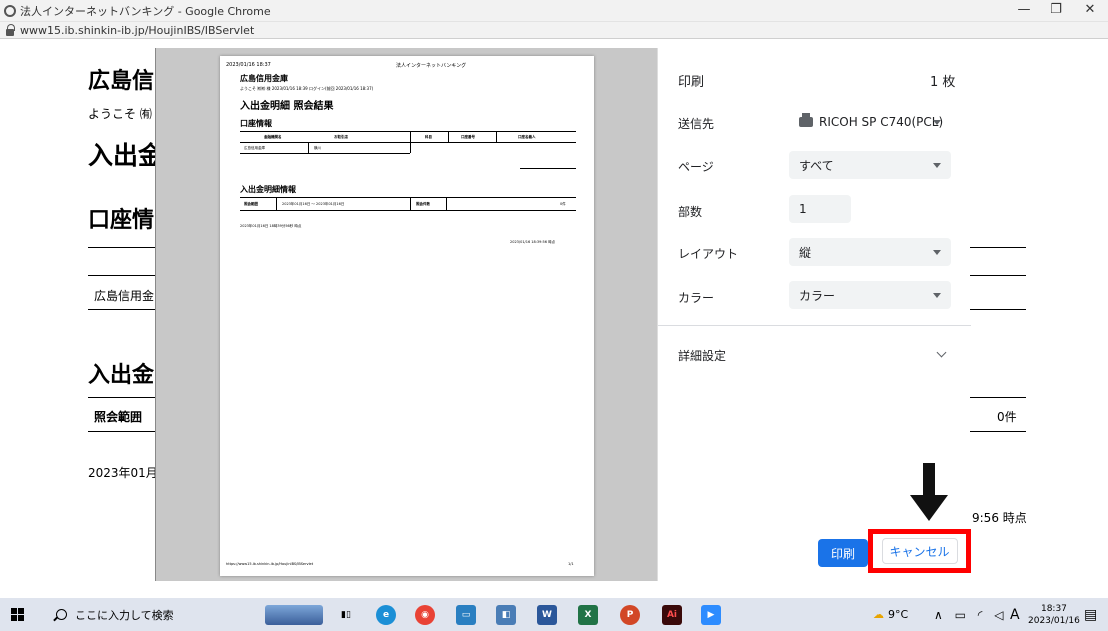 This screenshot has height=631, width=1108. Describe the element at coordinates (341, 137) in the screenshot. I see `col-branch: お取引店` at that location.